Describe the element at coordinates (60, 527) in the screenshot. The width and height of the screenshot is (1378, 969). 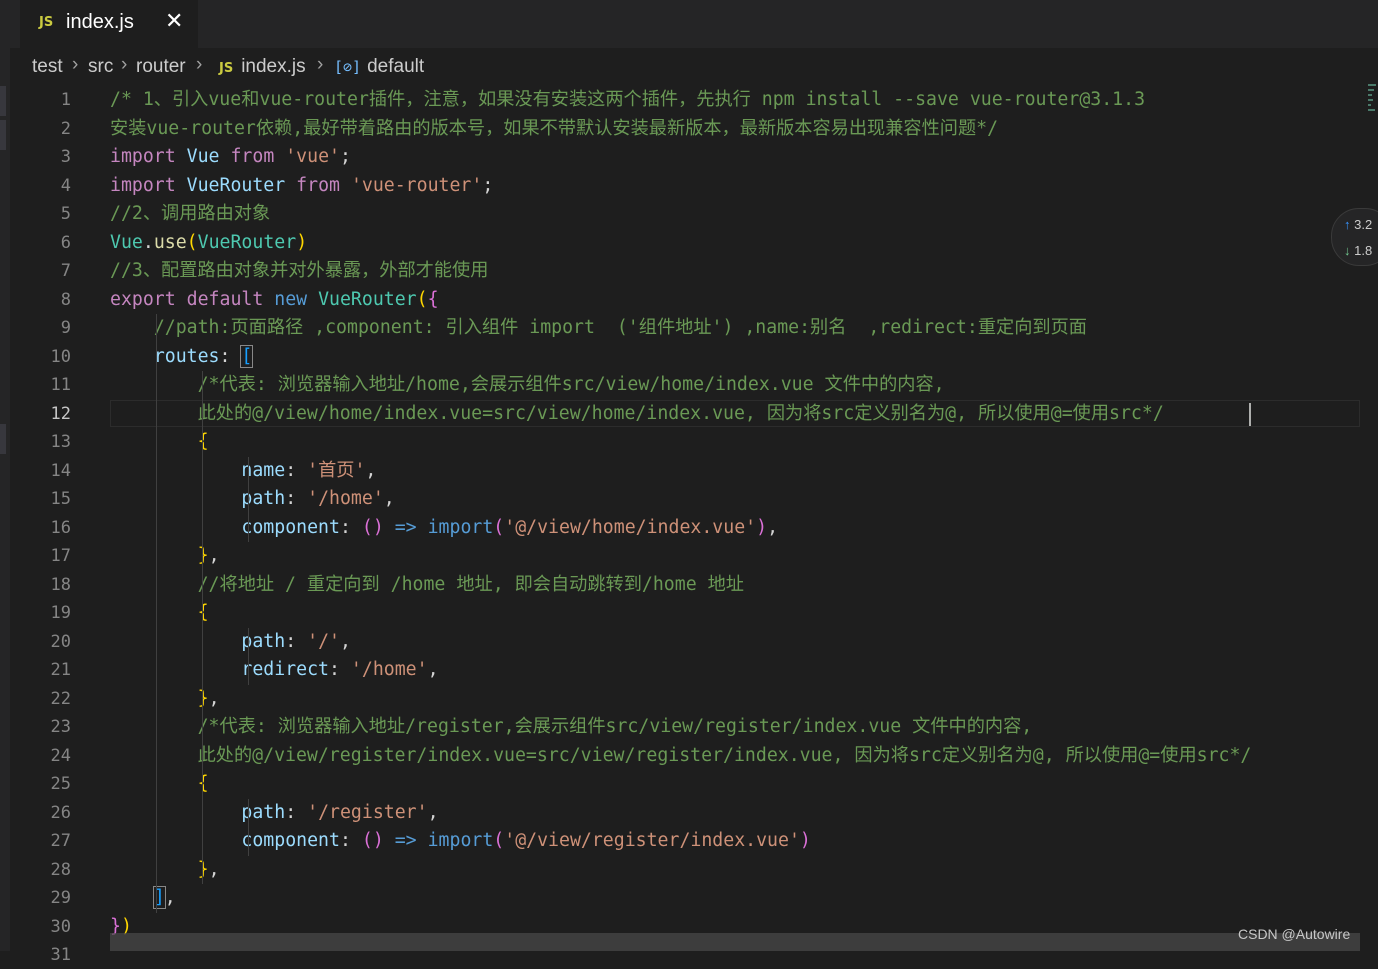
I see `line-number: 16` at that location.